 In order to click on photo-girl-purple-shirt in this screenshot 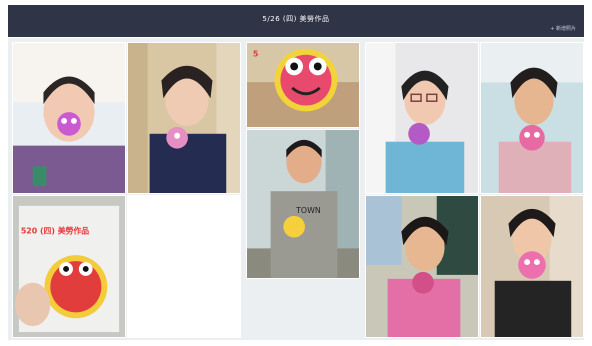, I will do `click(69, 118)`.